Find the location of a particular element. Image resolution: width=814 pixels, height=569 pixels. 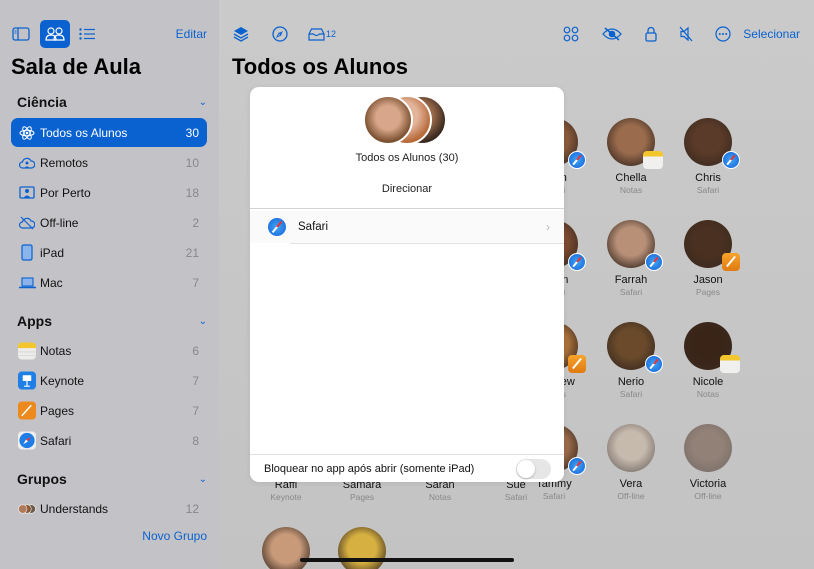

lock-icon is located at coordinates (651, 34).